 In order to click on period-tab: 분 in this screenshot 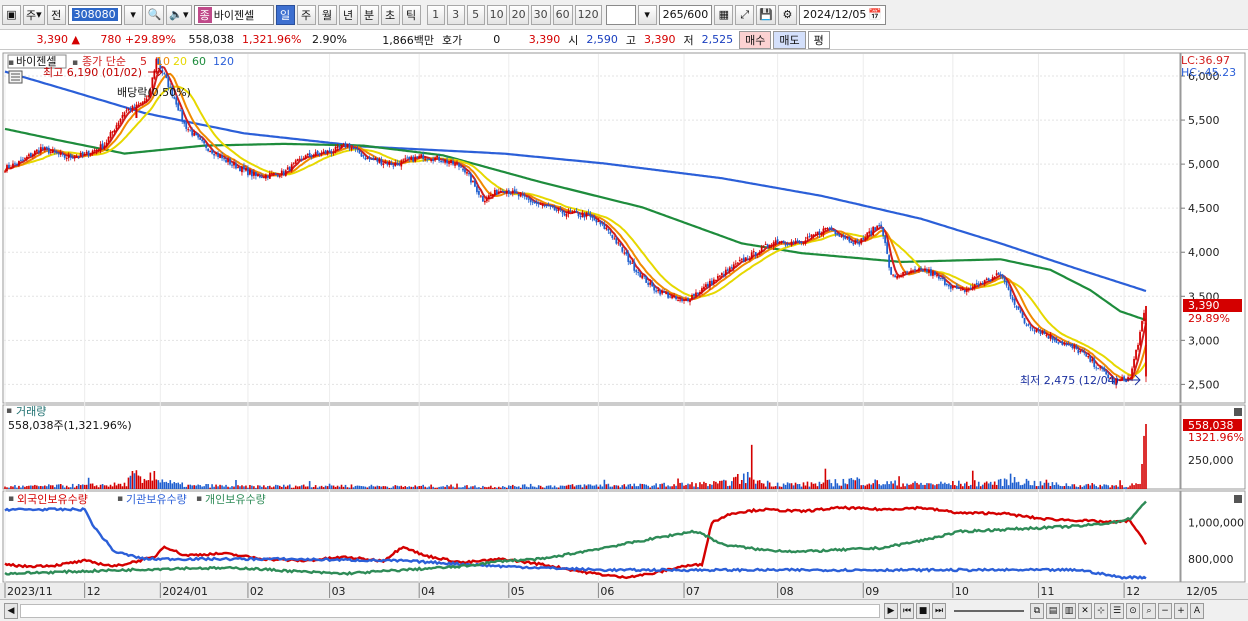, I will do `click(369, 14)`.